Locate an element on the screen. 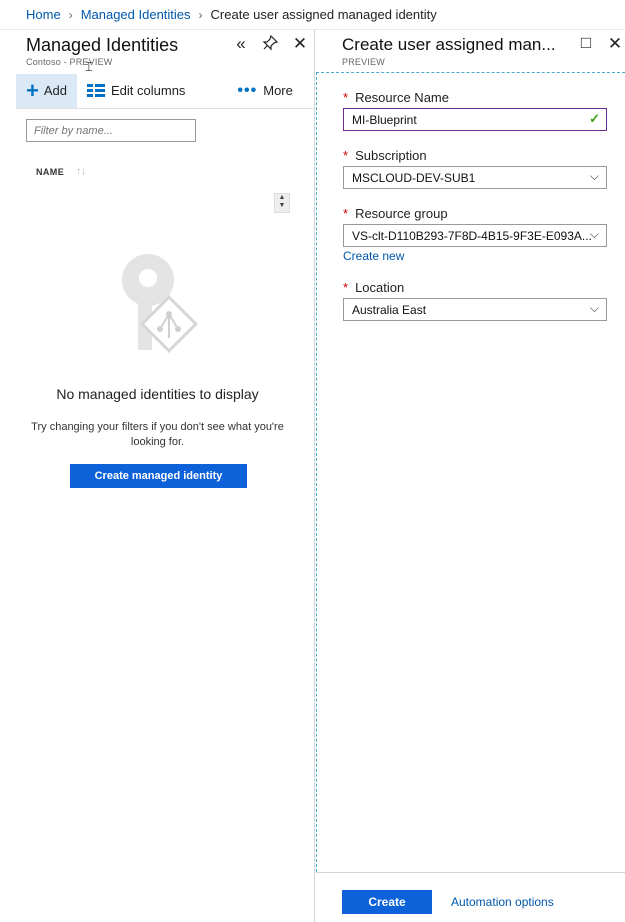  resource-group-label: * Resource group is located at coordinates (395, 213).